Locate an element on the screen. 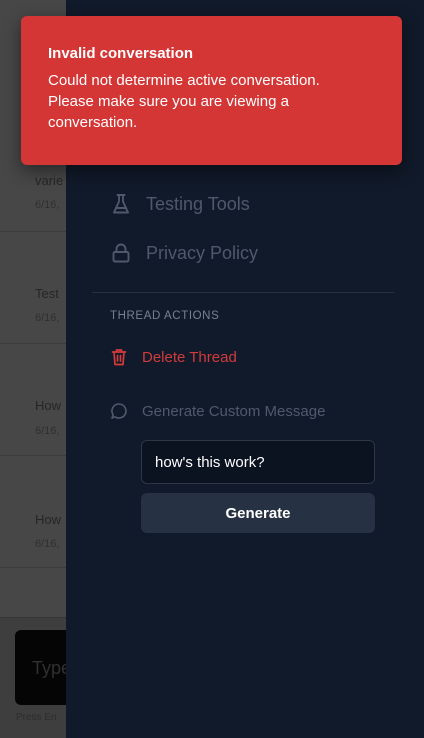  menu-item-testing-tools: Testing Tools is located at coordinates (180, 204).